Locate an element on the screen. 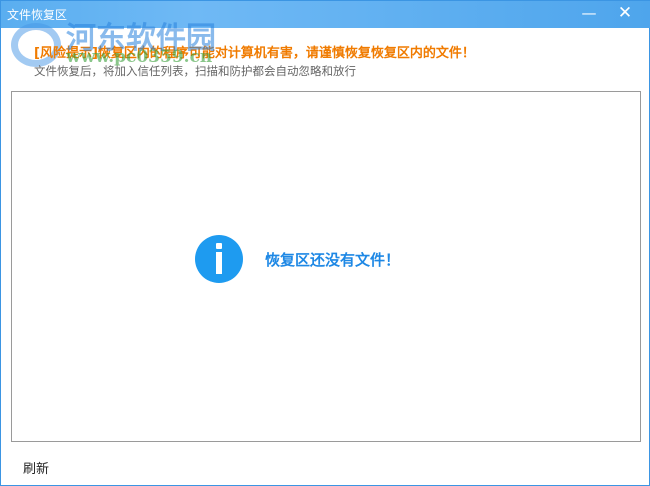 Image resolution: width=650 pixels, height=486 pixels. risk-warning: [风险提示]恢复区内的程序可能对计算机有害，请谨慎恢复恢复区内的文件！ is located at coordinates (254, 53).